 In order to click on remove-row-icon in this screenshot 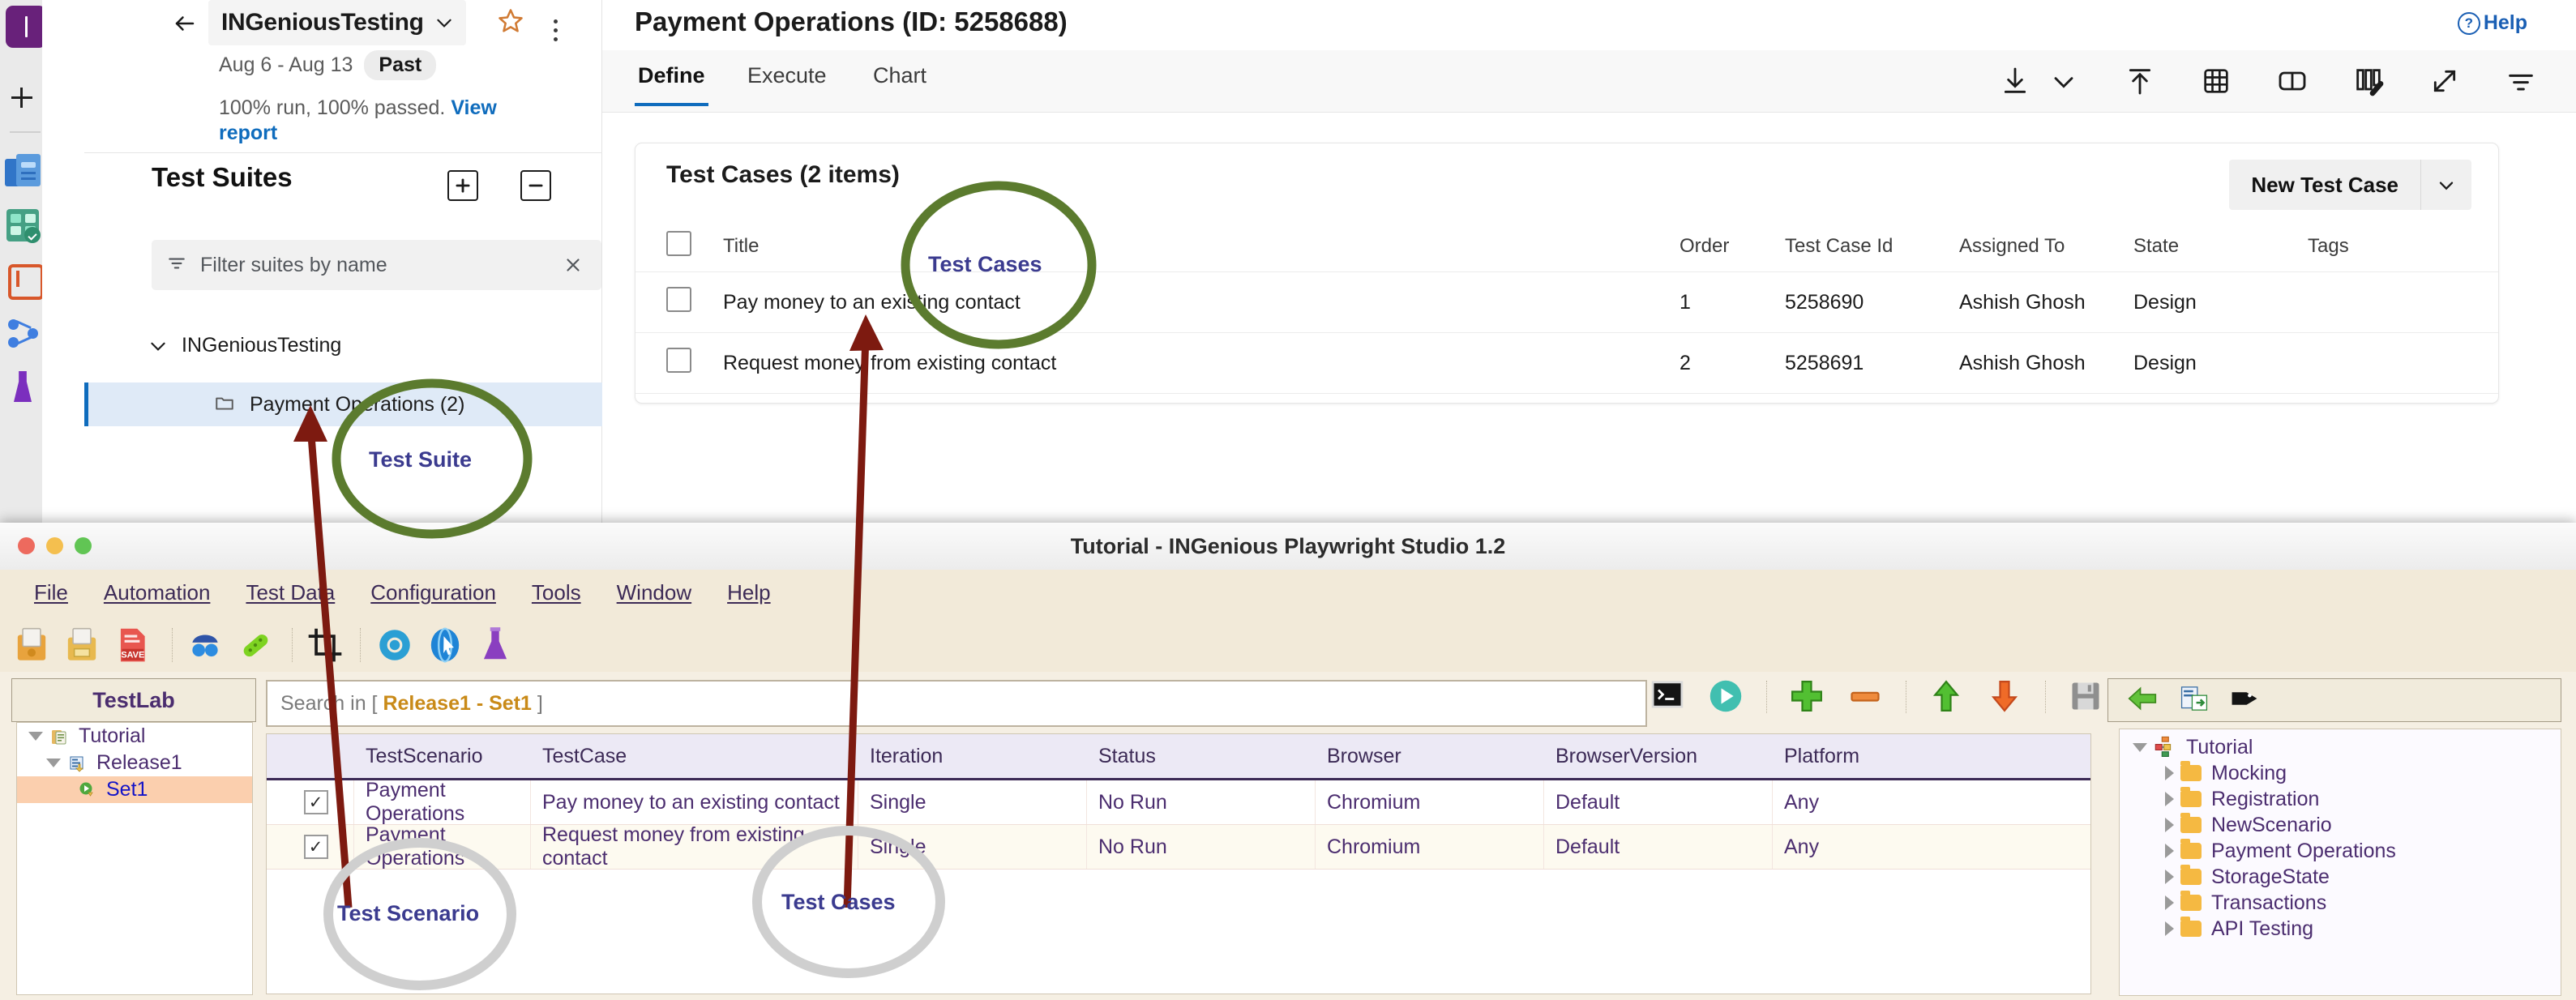, I will do `click(1866, 697)`.